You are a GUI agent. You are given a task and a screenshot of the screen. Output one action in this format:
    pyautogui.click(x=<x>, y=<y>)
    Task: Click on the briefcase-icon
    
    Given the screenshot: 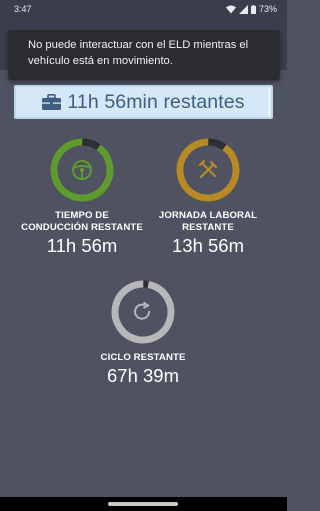 What is the action you would take?
    pyautogui.click(x=52, y=102)
    